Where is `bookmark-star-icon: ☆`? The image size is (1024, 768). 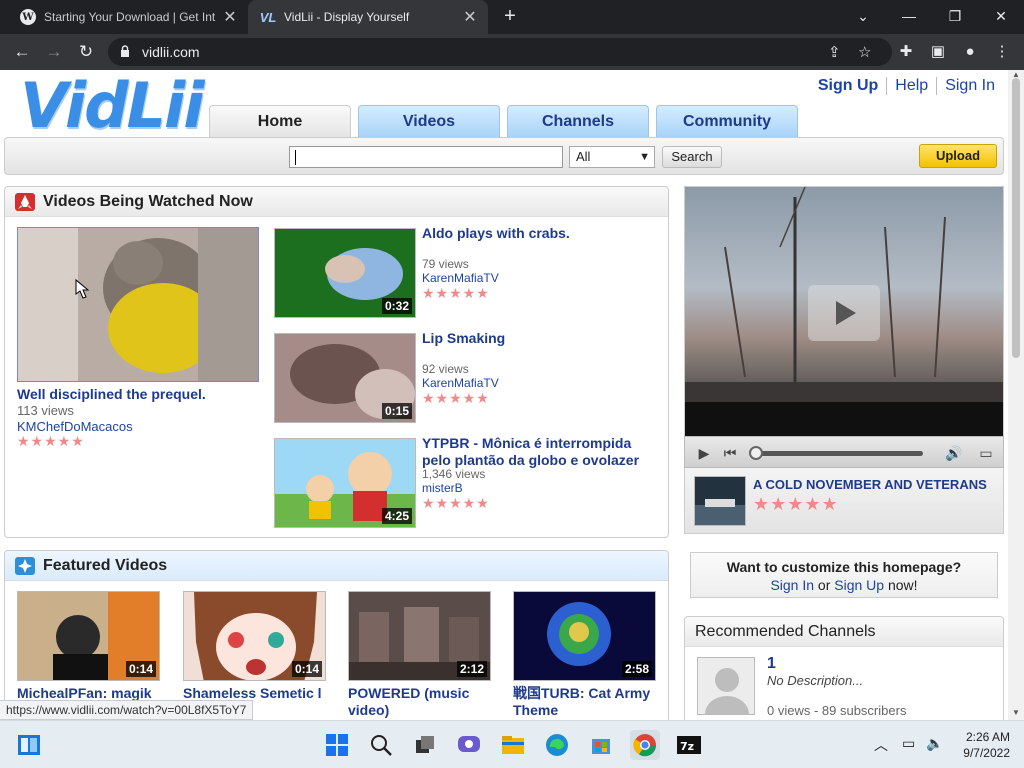 bookmark-star-icon: ☆ is located at coordinates (864, 52).